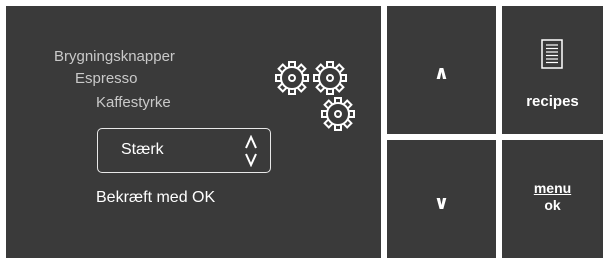  Describe the element at coordinates (251, 151) in the screenshot. I see `up-down-chevron-icon` at that location.